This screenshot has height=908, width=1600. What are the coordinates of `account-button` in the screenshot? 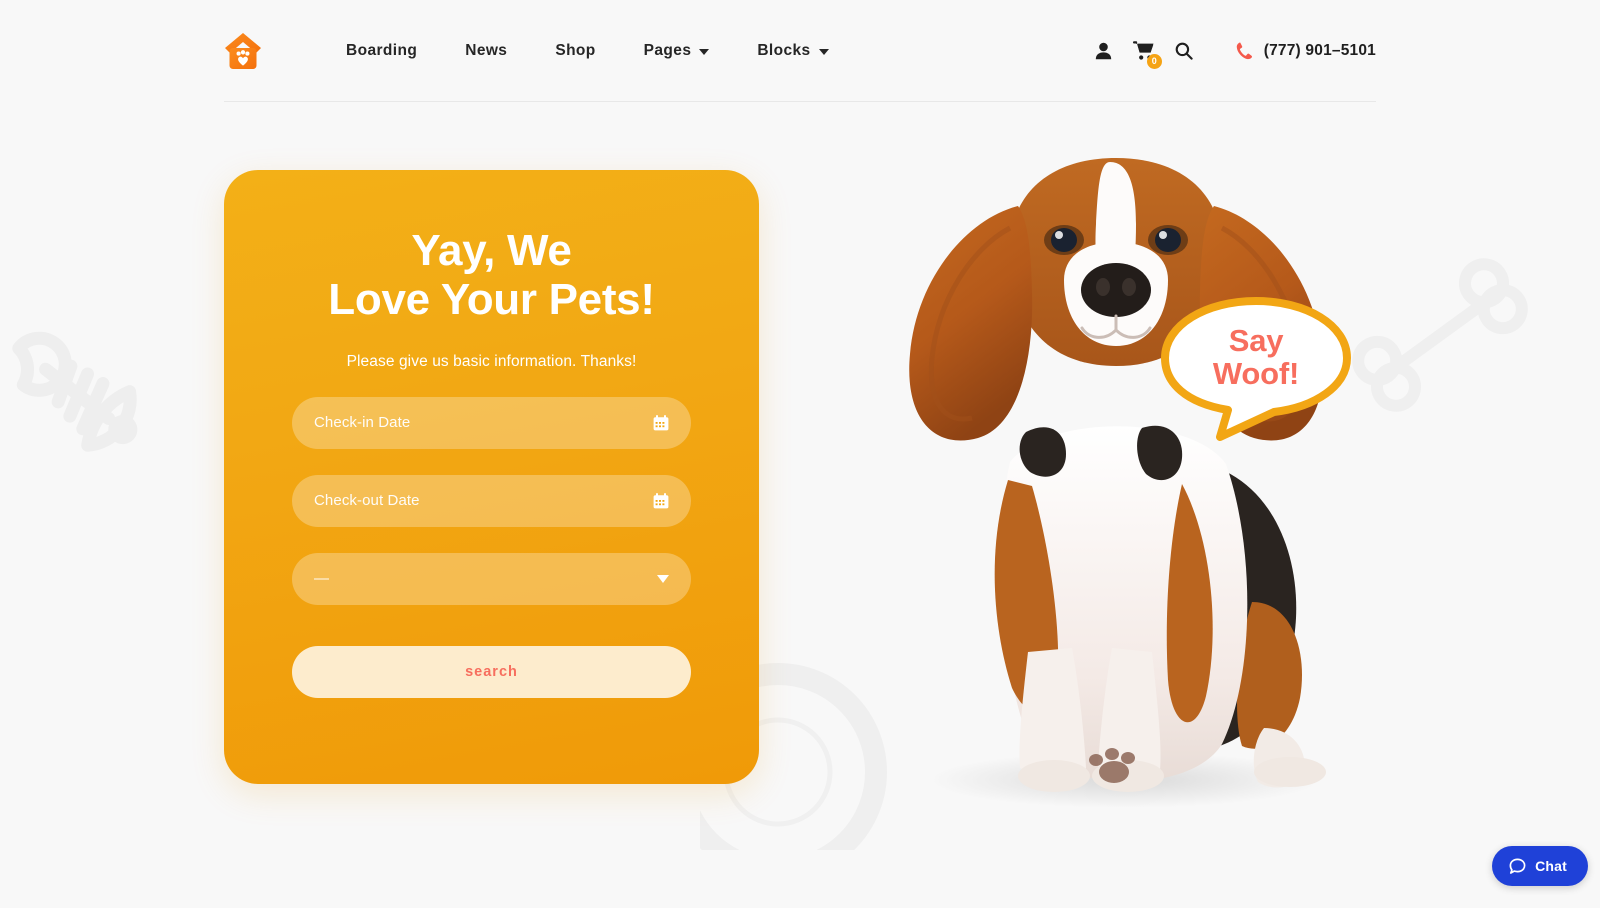 It's located at (1104, 51).